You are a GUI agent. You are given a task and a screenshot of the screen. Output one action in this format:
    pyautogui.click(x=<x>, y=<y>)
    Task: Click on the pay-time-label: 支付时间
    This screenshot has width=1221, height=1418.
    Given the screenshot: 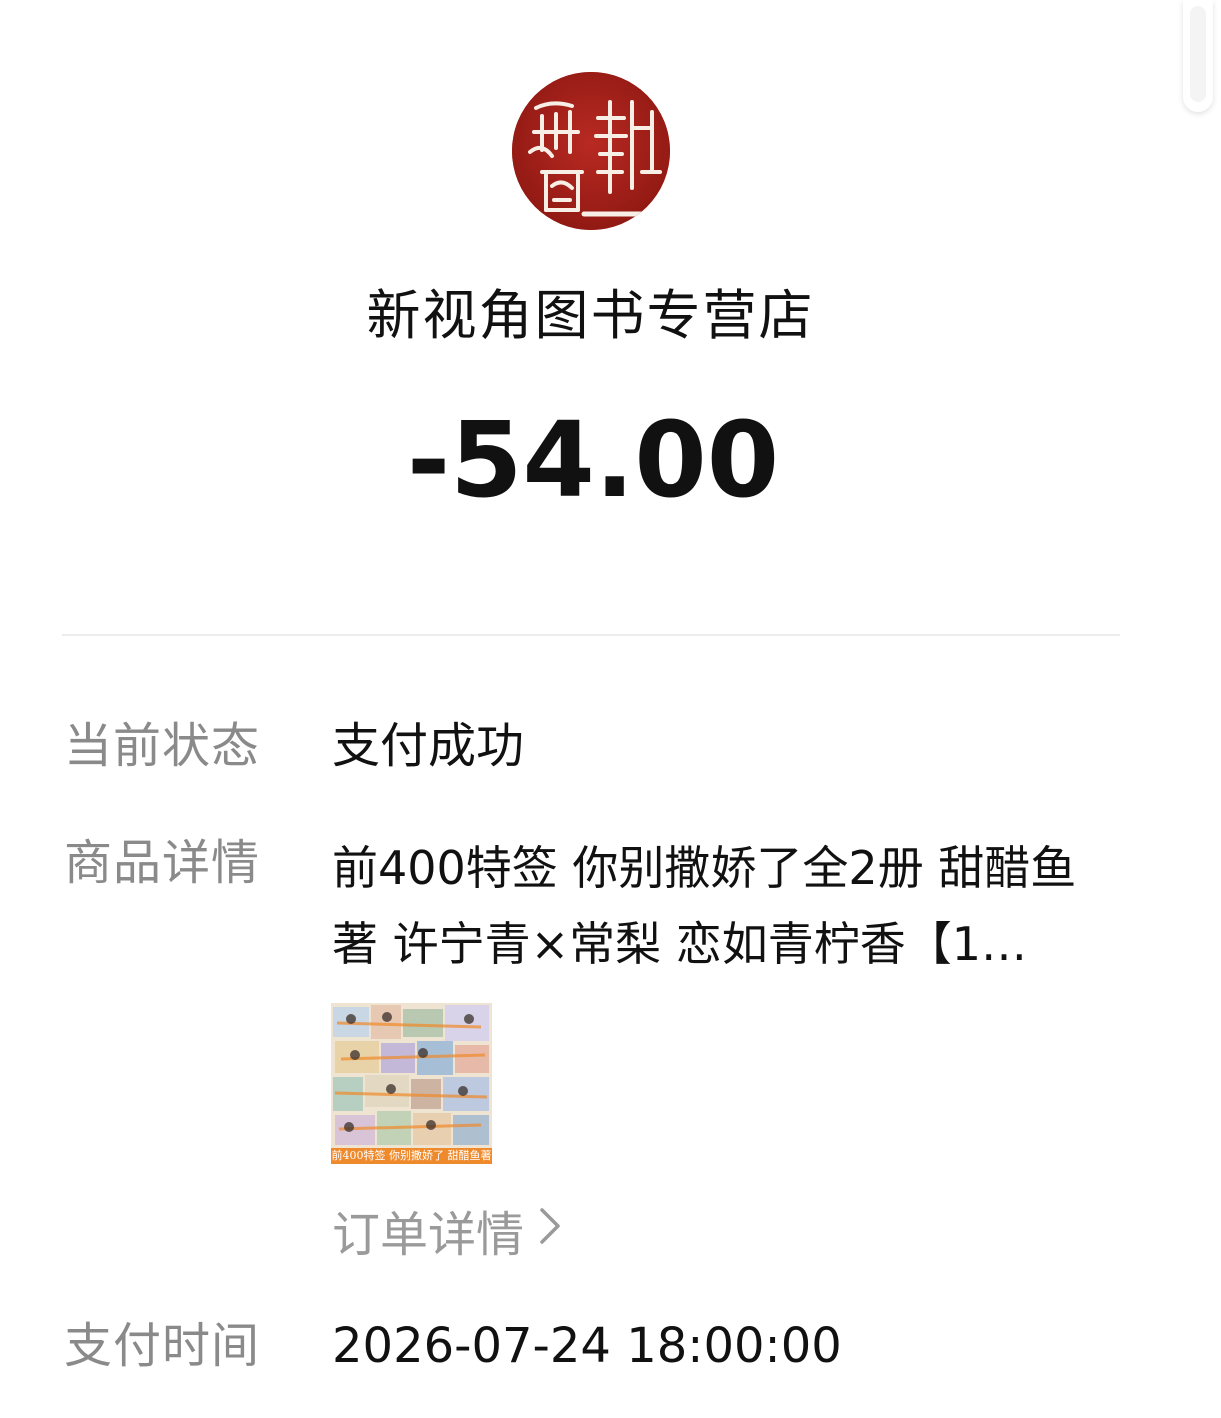 What is the action you would take?
    pyautogui.click(x=162, y=1346)
    